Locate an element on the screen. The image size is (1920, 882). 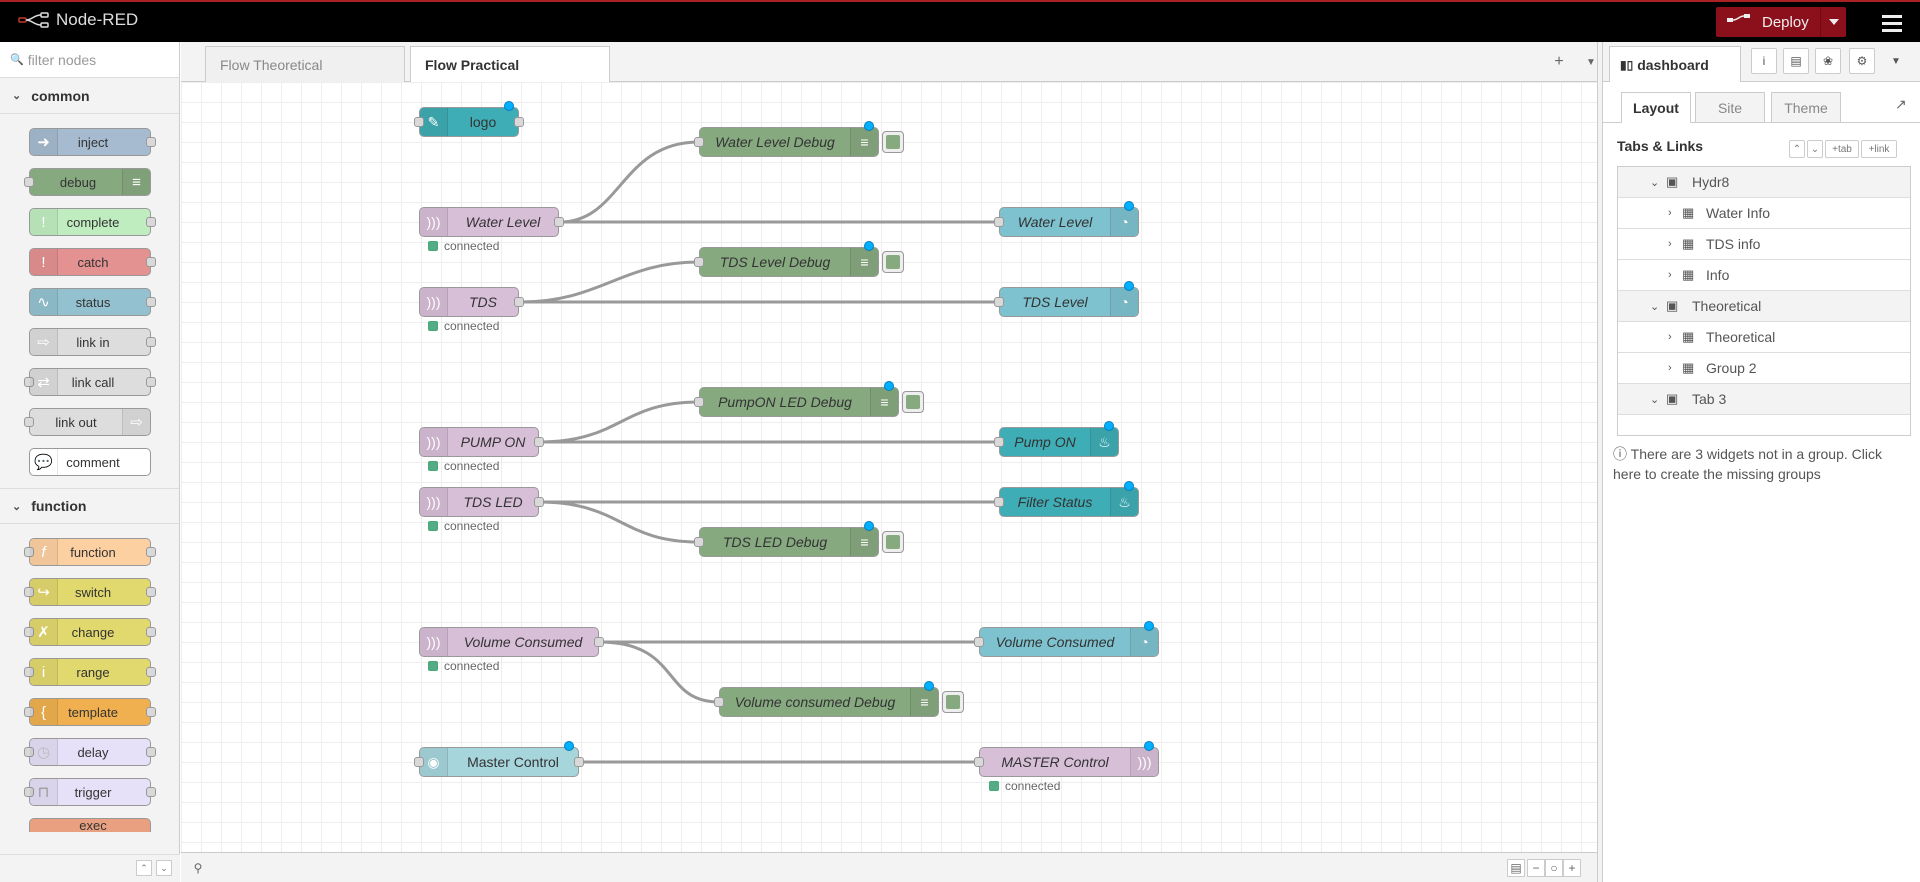
node-logo: ✎ logo is located at coordinates (469, 119).